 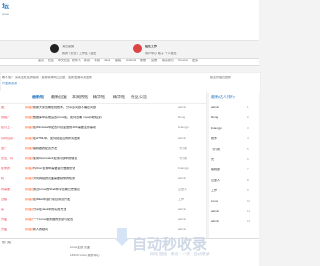 What do you see at coordinates (131, 60) in the screenshot?
I see `nav-item-android: Android` at bounding box center [131, 60].